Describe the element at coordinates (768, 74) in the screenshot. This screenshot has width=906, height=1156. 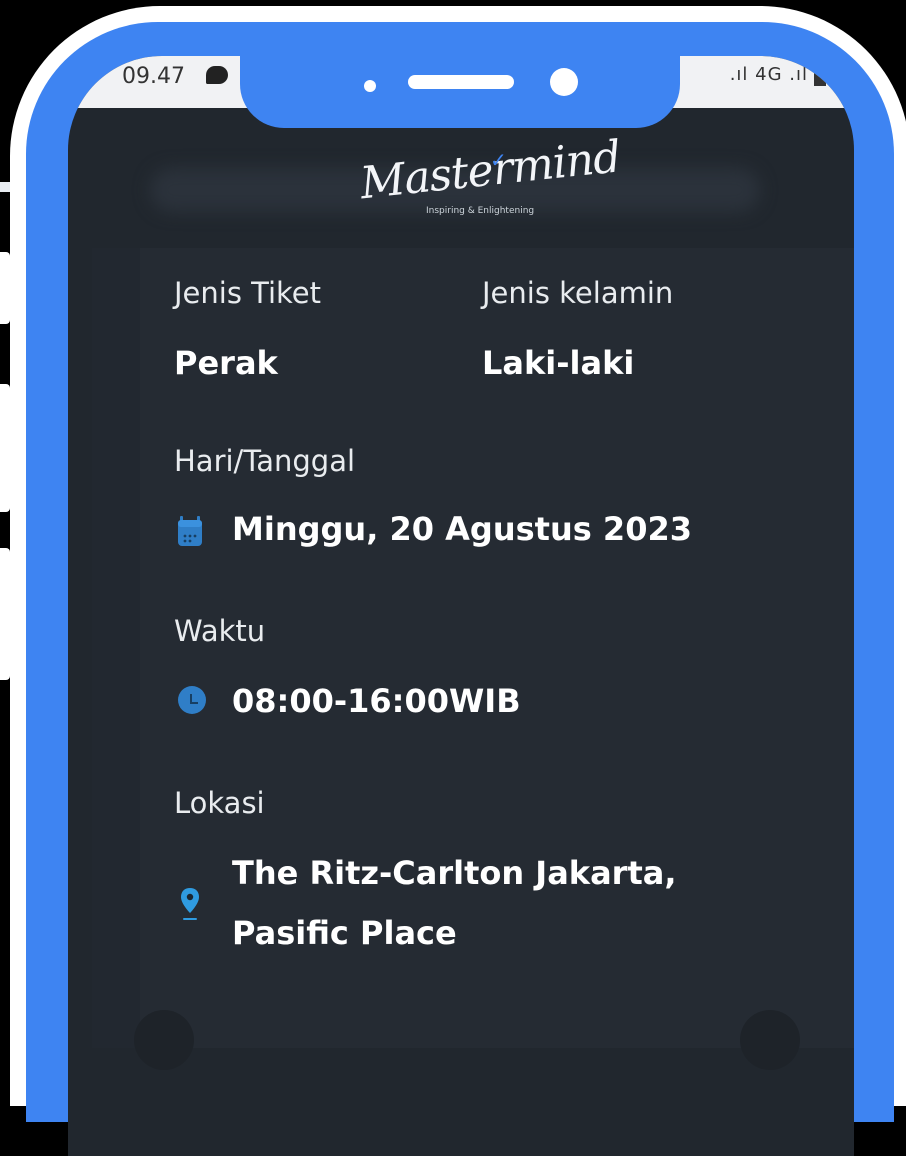
I see `signal-indicator: .ıl 4G .ıl` at that location.